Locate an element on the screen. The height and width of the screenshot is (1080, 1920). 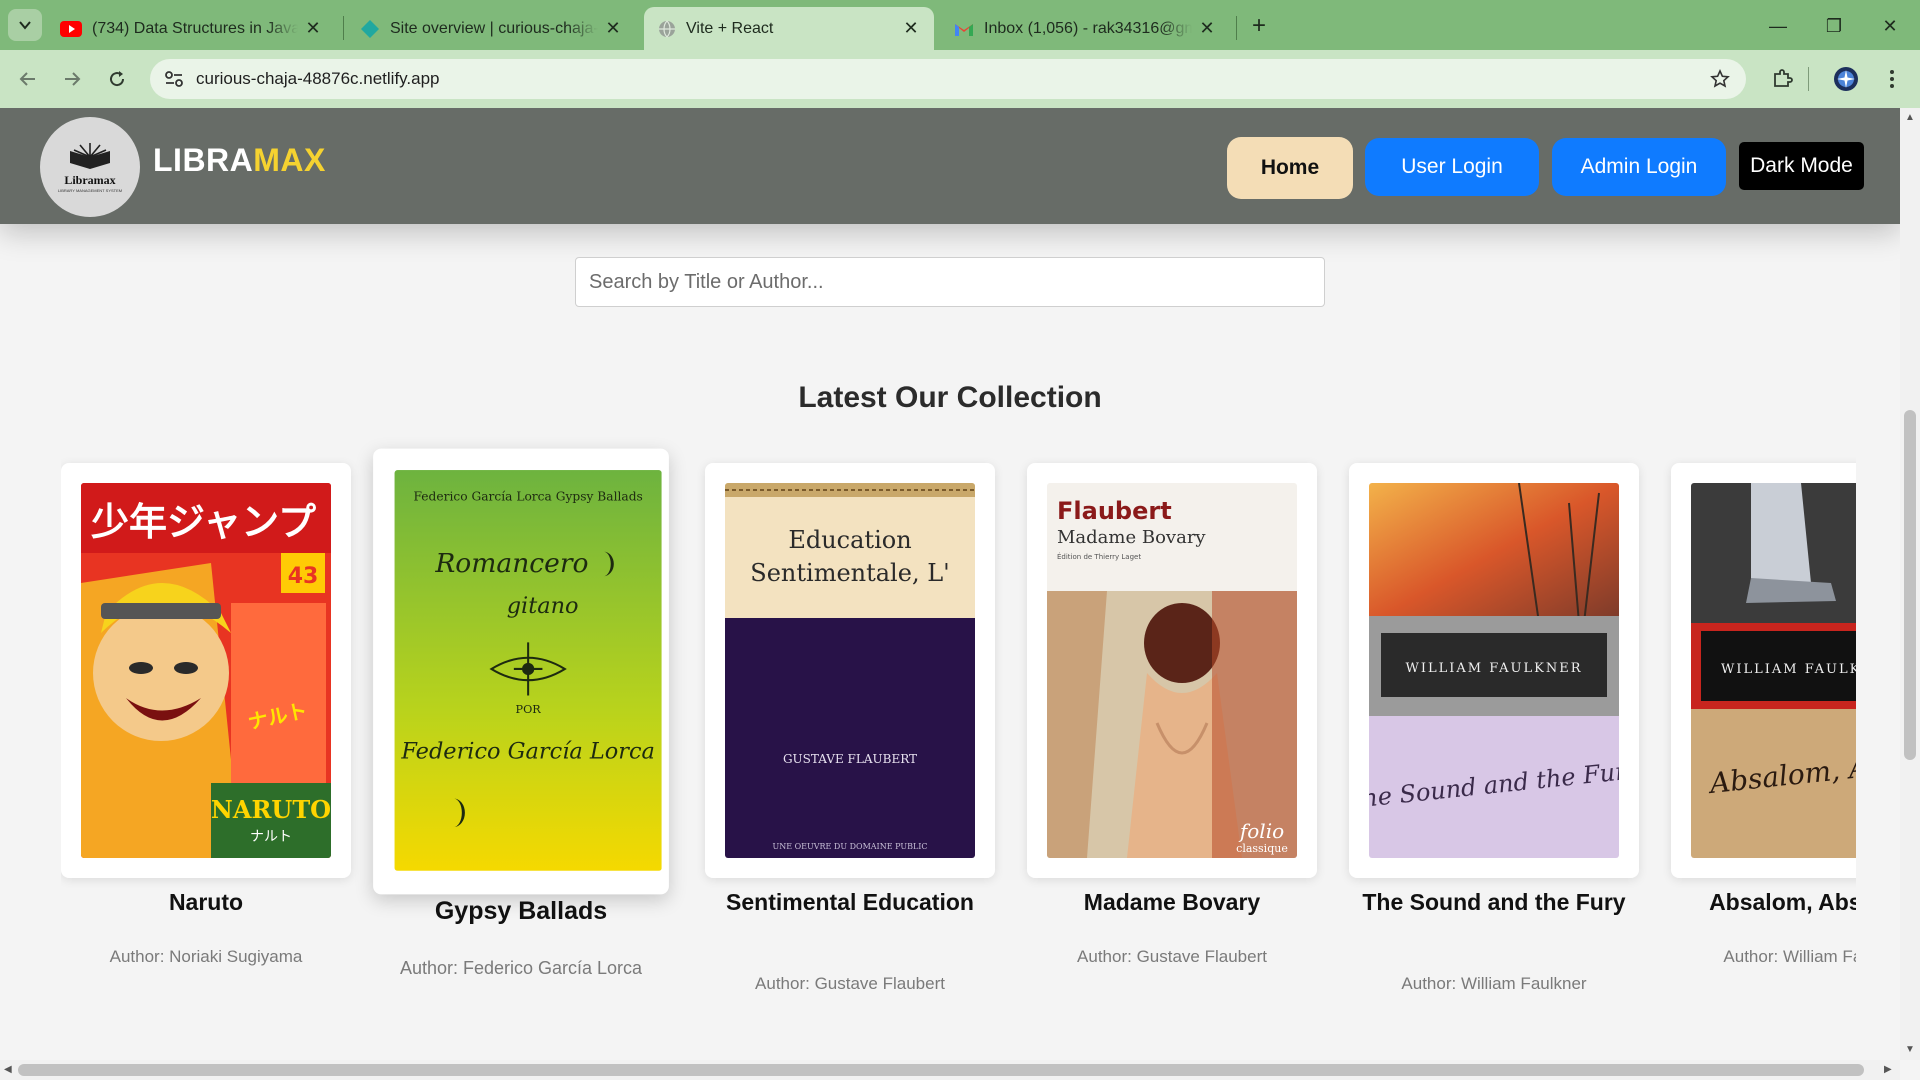
brand-part-1: LIBRA is located at coordinates (203, 160).